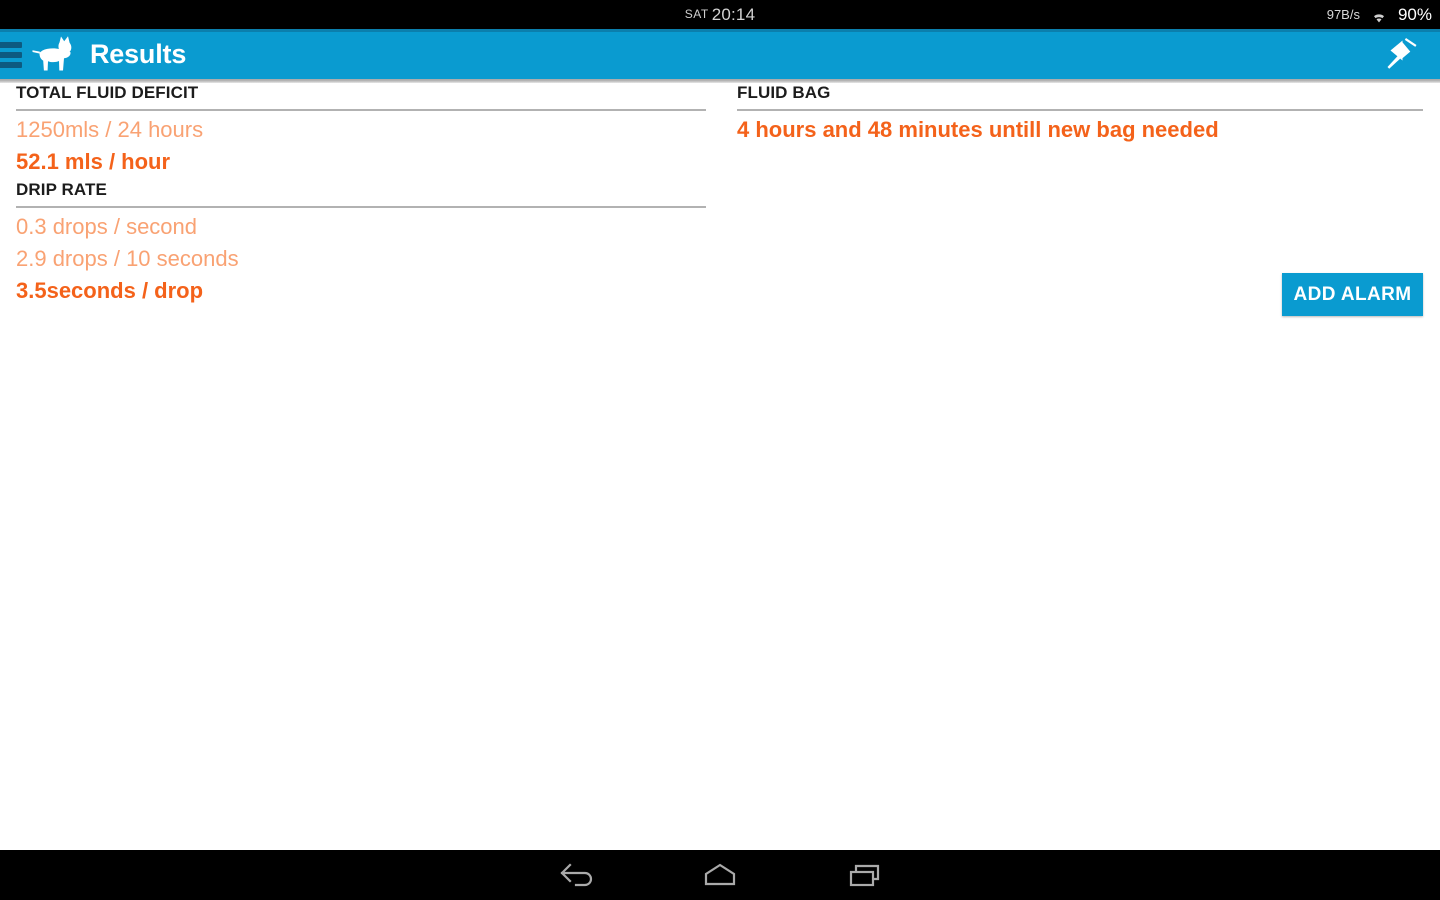 This screenshot has width=1440, height=900. Describe the element at coordinates (61, 189) in the screenshot. I see `section-header-drip-rate: DRIP RATE` at that location.